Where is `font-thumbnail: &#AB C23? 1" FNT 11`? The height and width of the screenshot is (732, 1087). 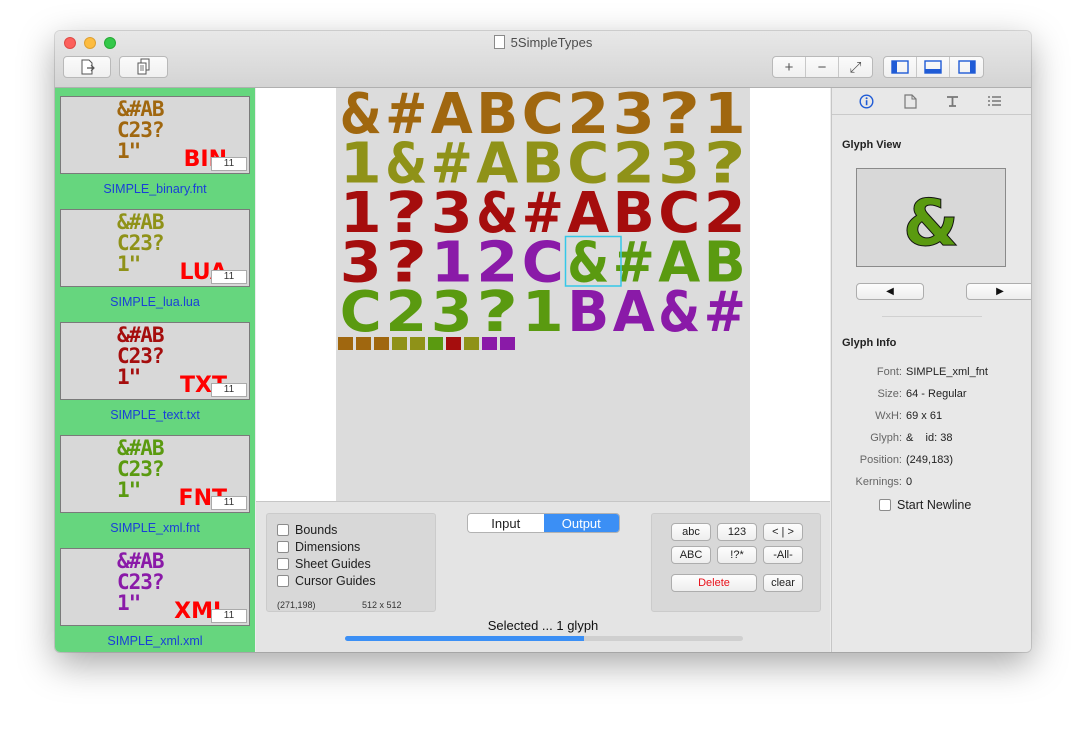 font-thumbnail: &#AB C23? 1" FNT 11 is located at coordinates (155, 474).